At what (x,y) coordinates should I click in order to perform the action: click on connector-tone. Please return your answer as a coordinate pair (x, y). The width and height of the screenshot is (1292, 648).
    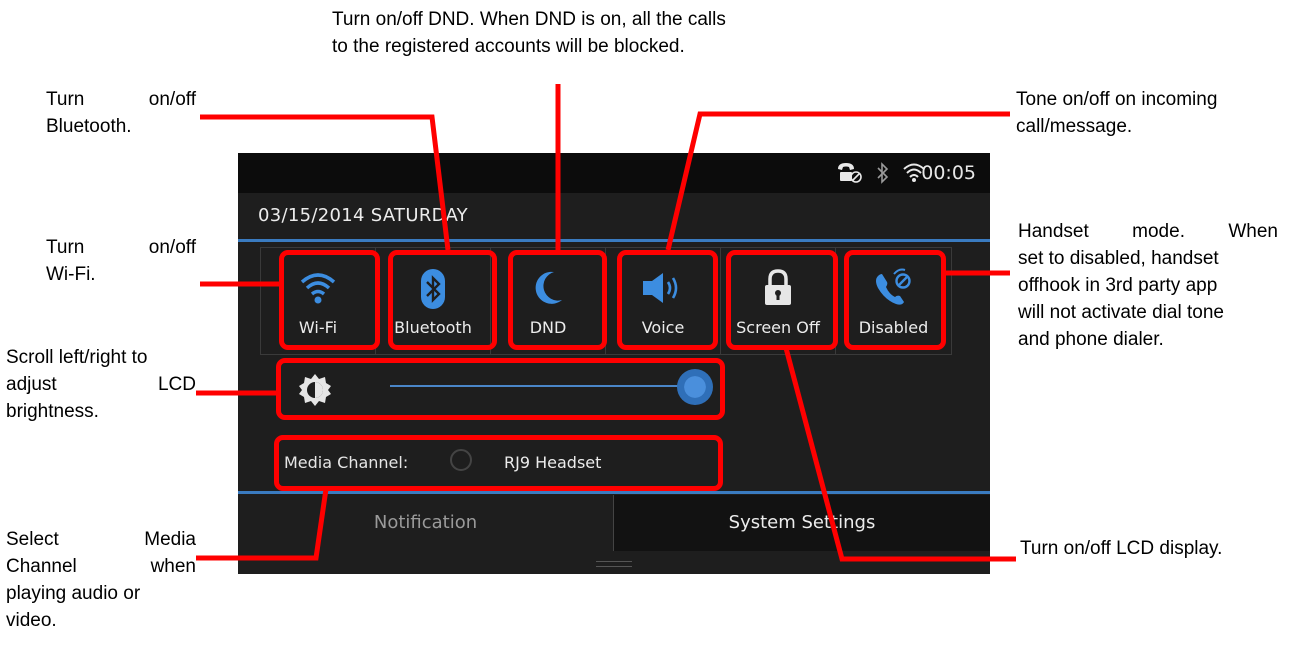
    Looking at the image, I should click on (837, 181).